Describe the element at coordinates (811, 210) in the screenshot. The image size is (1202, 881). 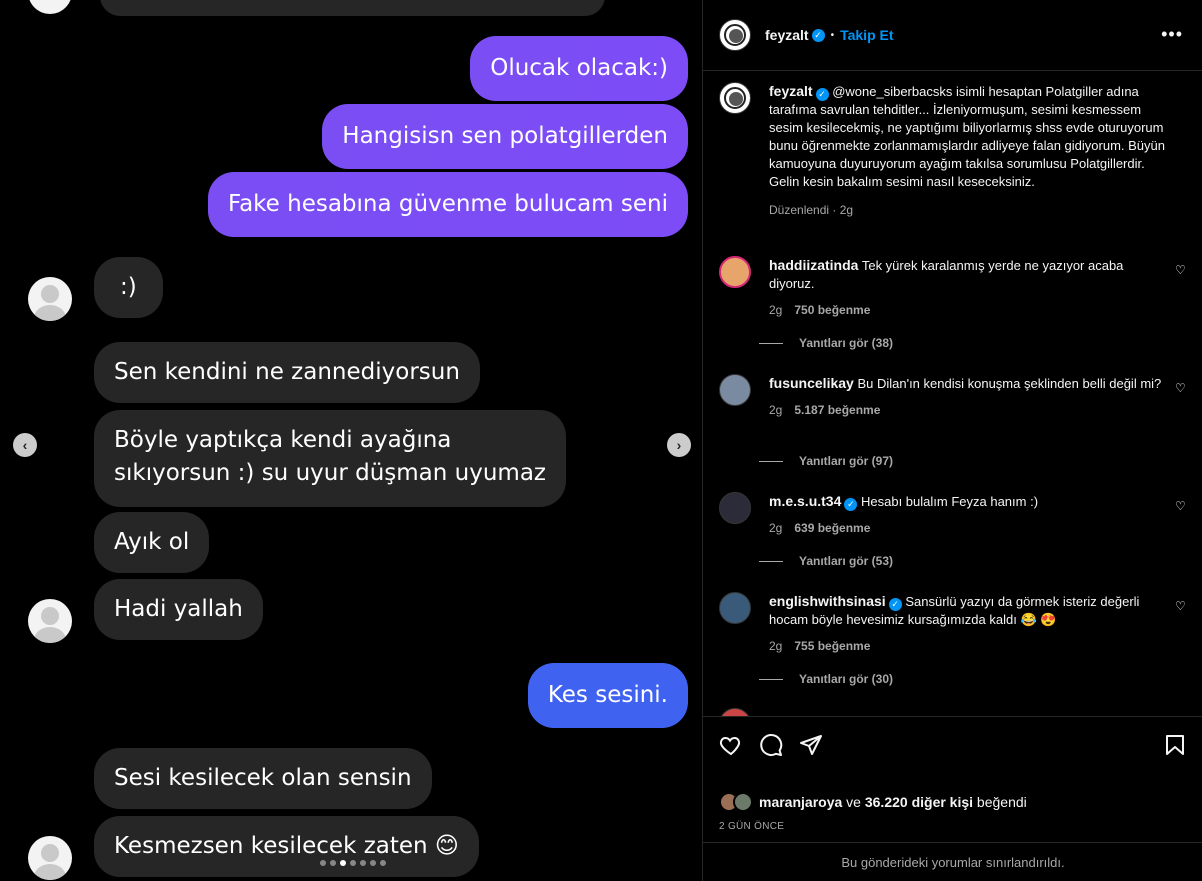
I see `caption-meta: Düzenlendi · 2g` at that location.